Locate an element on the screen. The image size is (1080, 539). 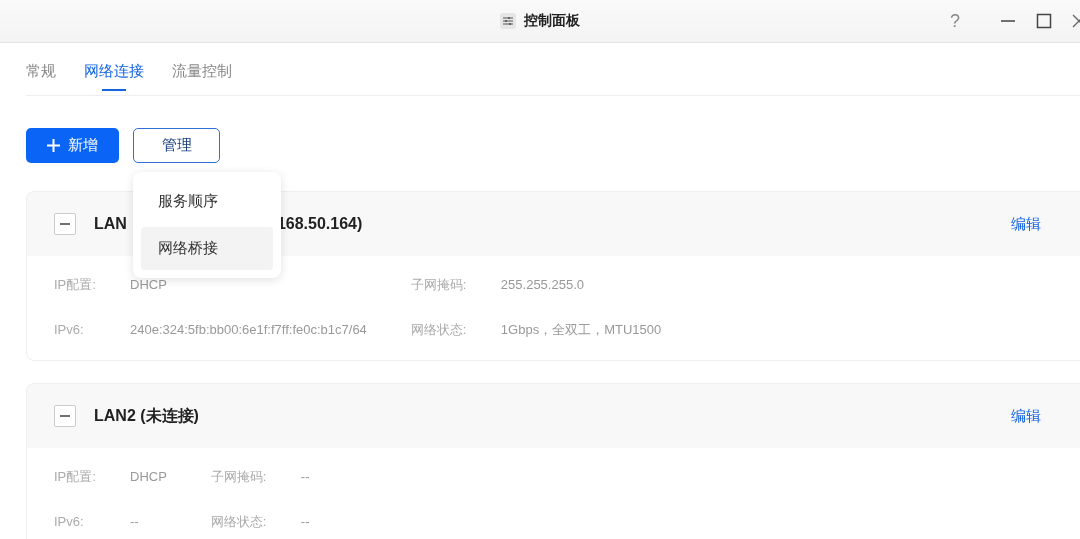
field-value: 1Gbps，全双工，MTU1500 is located at coordinates (581, 329).